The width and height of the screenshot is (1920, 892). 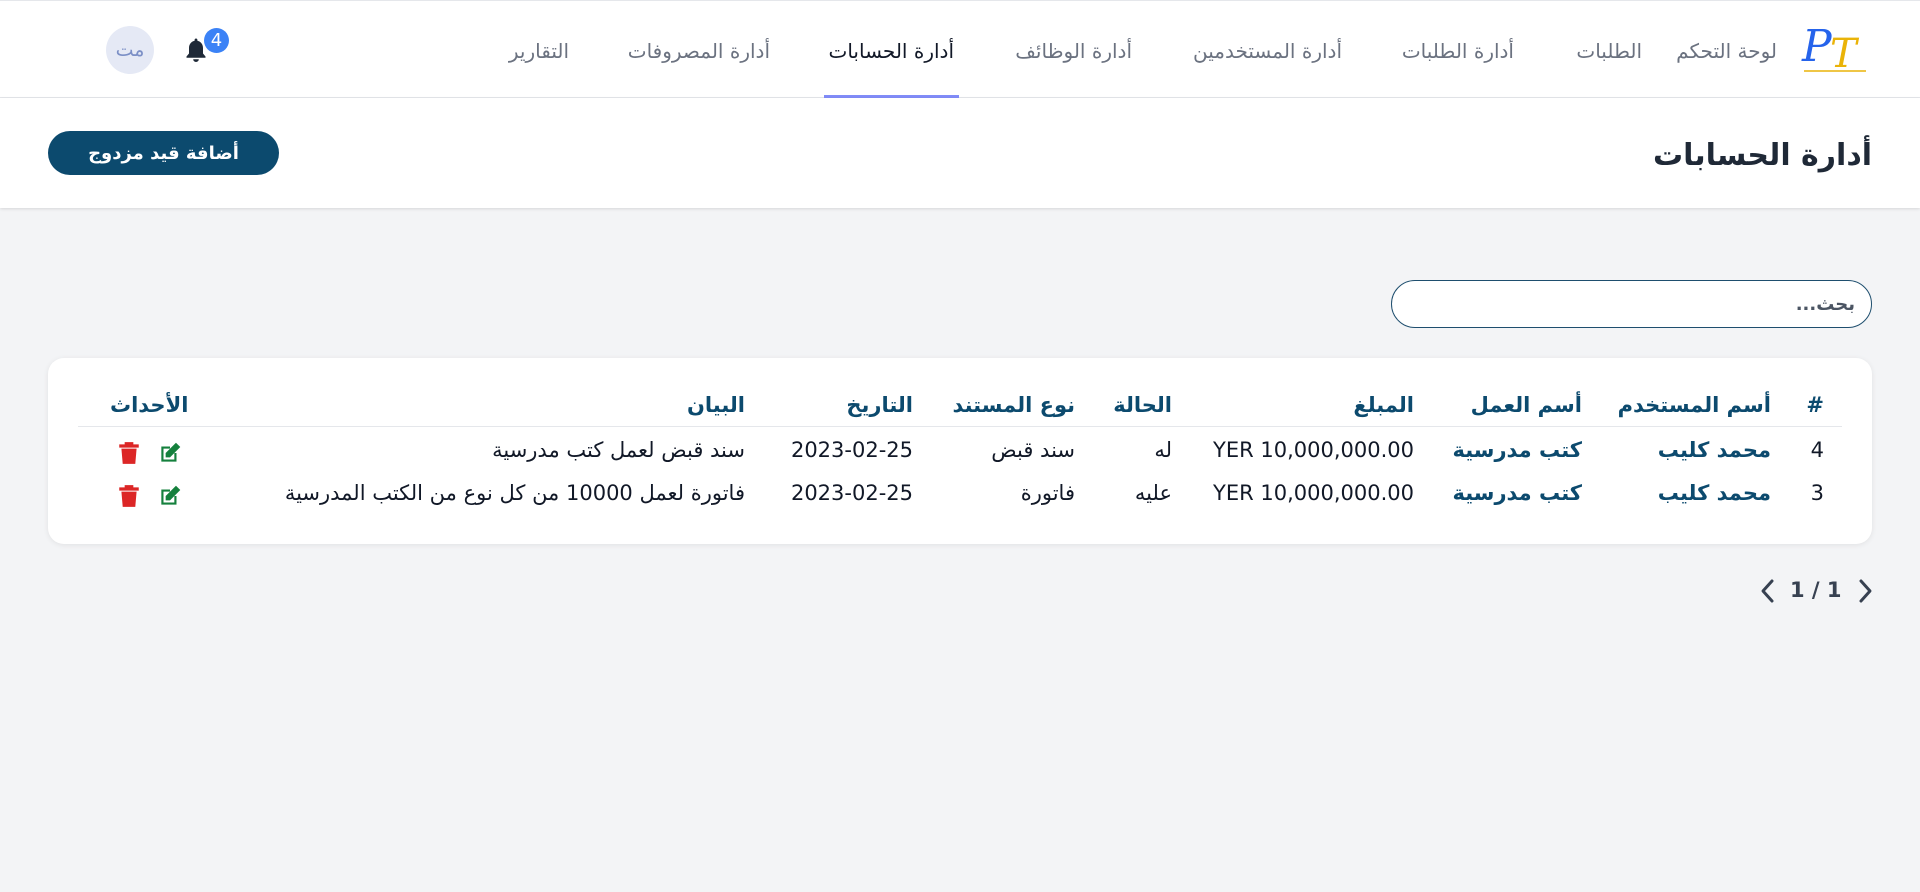 What do you see at coordinates (1033, 450) in the screenshot?
I see `cell-doc-type: سند قبض` at bounding box center [1033, 450].